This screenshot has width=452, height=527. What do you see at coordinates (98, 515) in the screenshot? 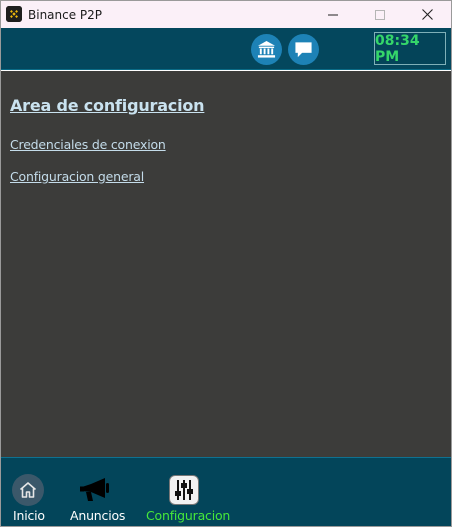
I see `nav-label-anuncios: Anuncios` at bounding box center [98, 515].